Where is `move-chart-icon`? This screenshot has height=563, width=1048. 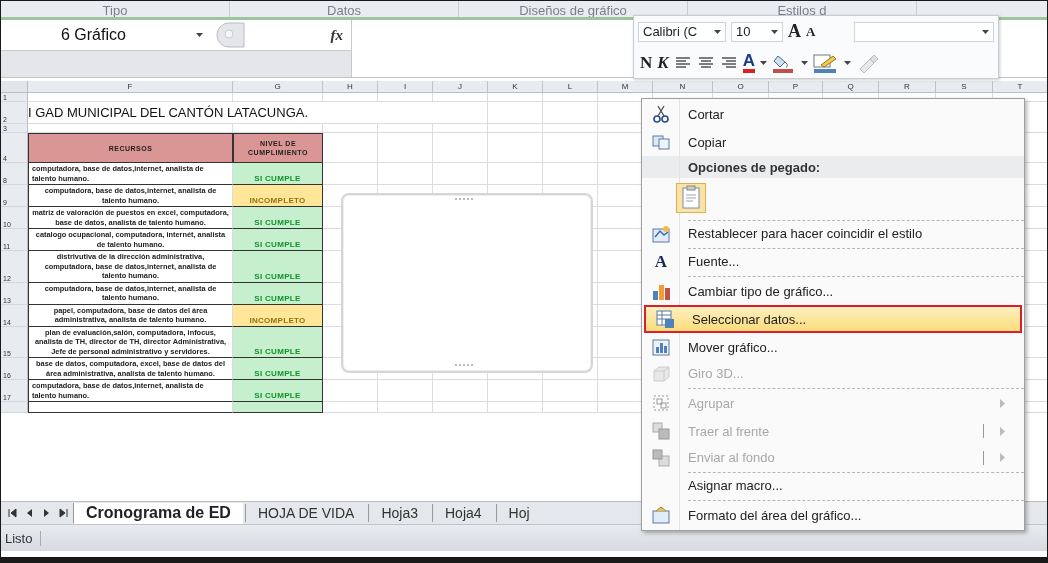
move-chart-icon is located at coordinates (661, 347).